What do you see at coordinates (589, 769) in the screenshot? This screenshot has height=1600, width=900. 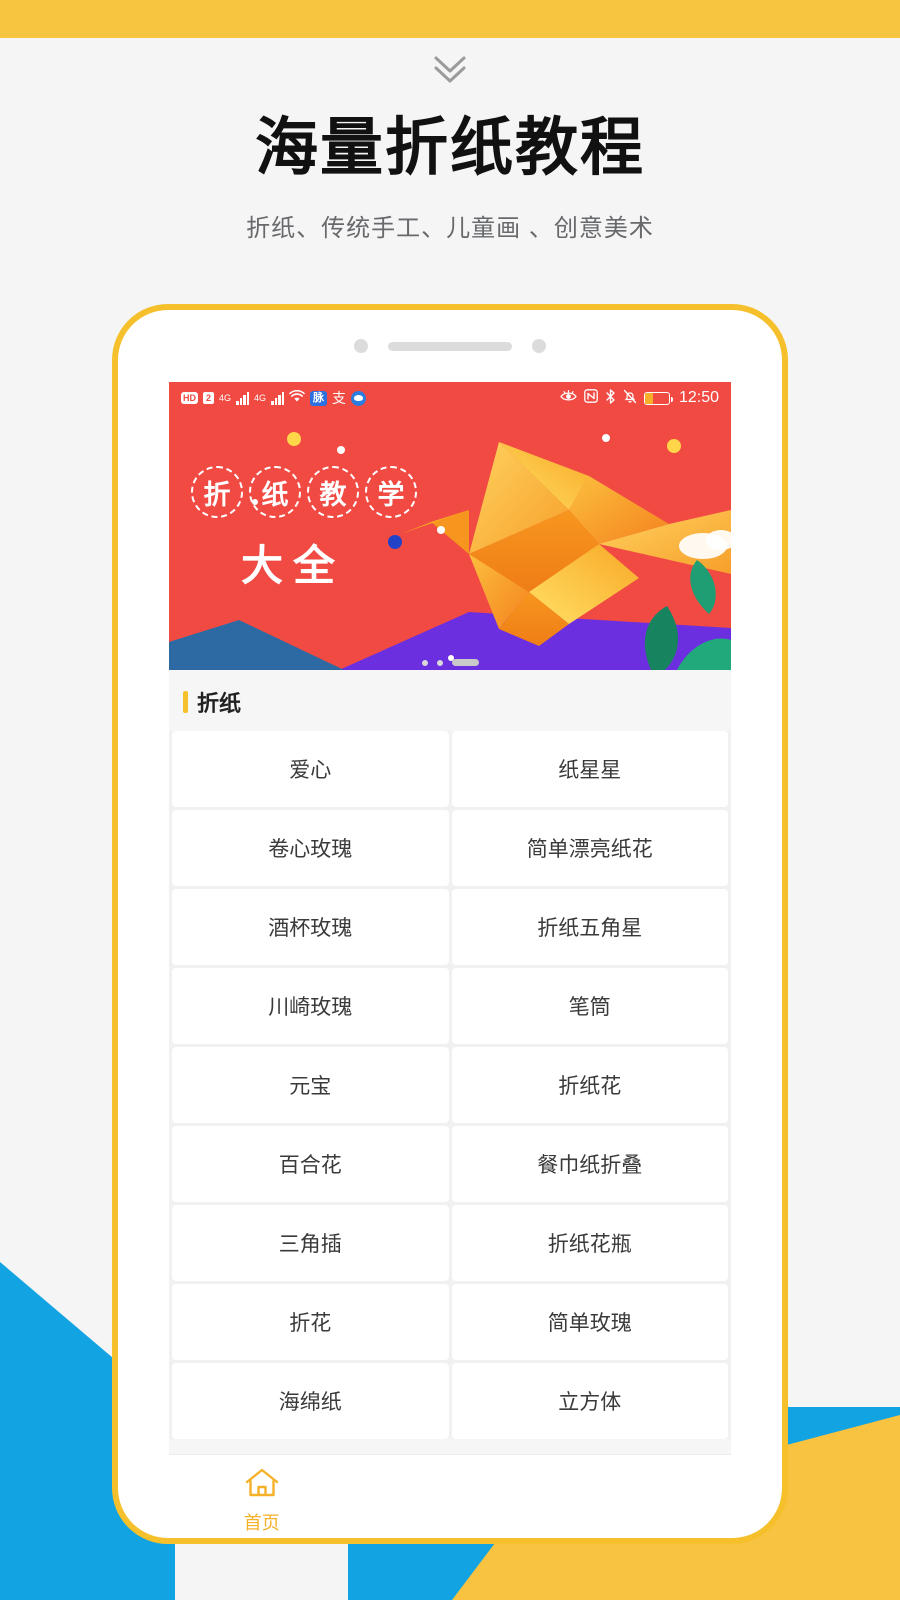 I see `grid-item: 纸星星` at bounding box center [589, 769].